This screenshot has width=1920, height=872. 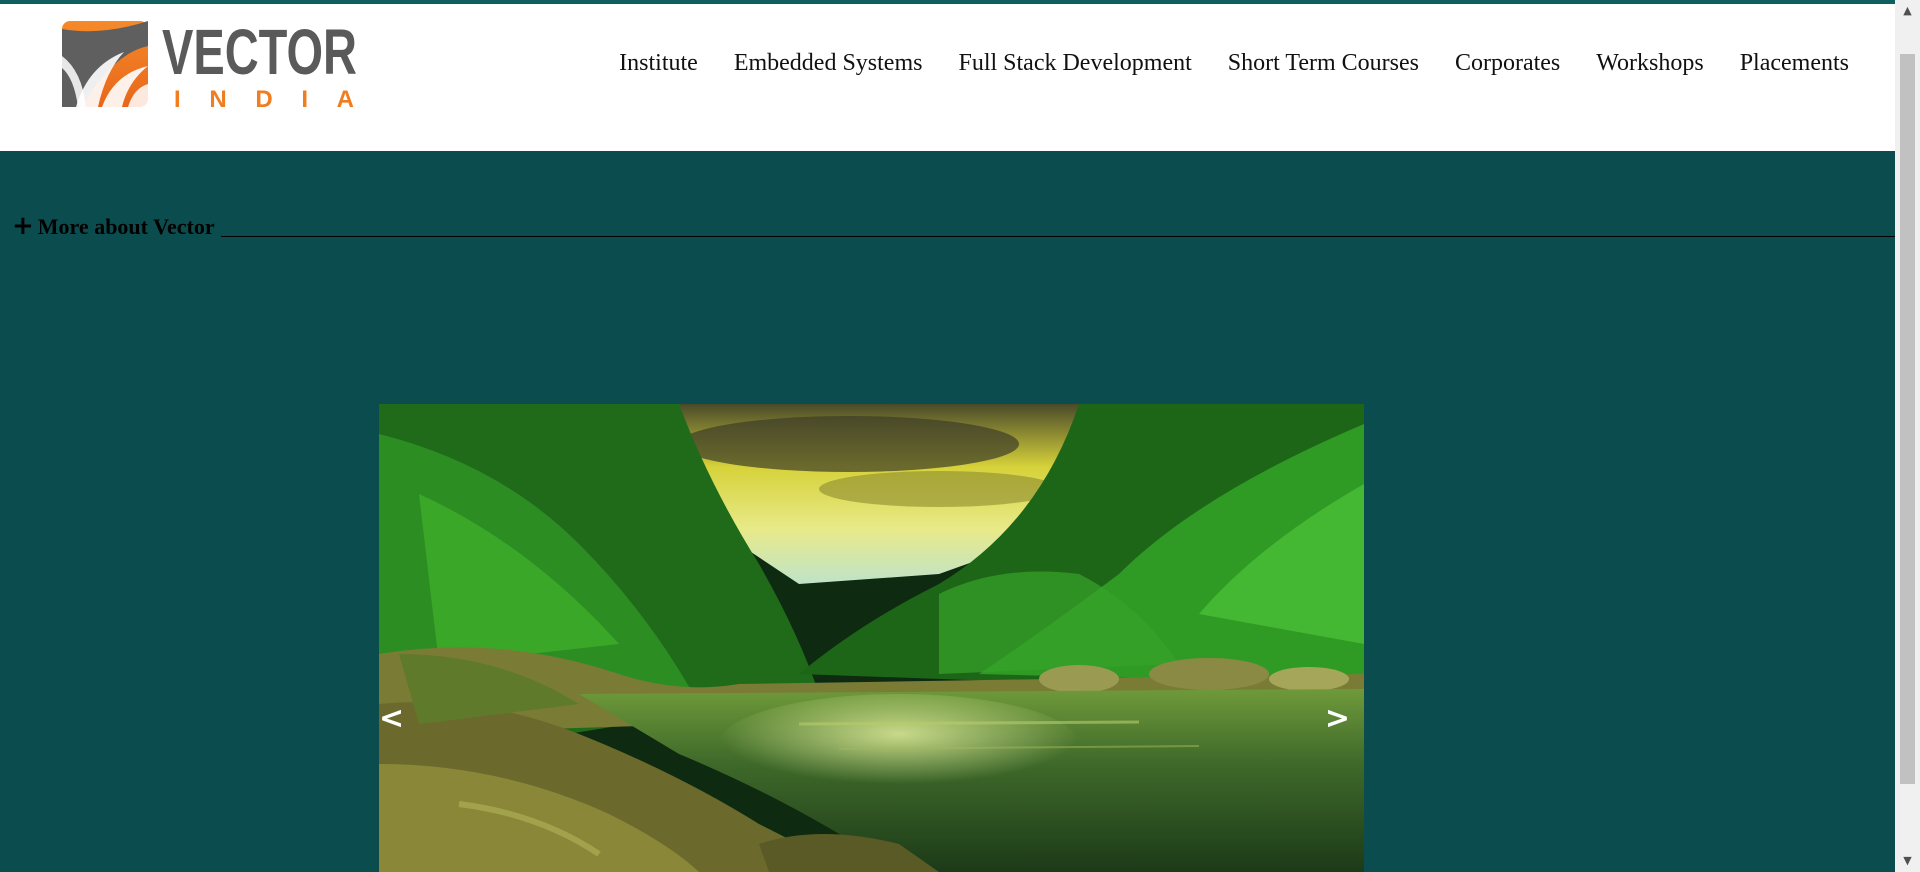 I want to click on logo-wordmark-bottom: INDIA, so click(x=264, y=99).